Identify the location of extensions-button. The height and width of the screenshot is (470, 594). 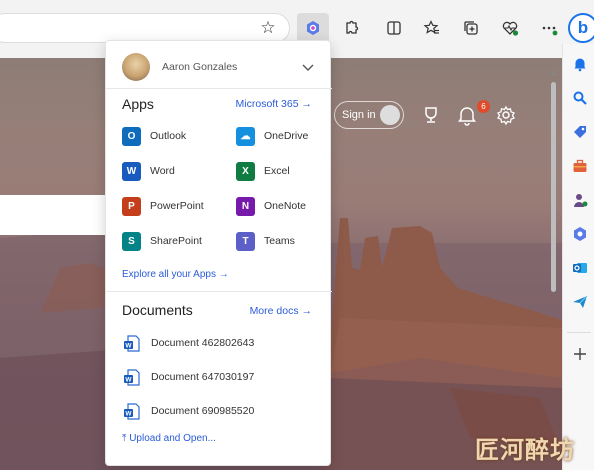
(351, 28).